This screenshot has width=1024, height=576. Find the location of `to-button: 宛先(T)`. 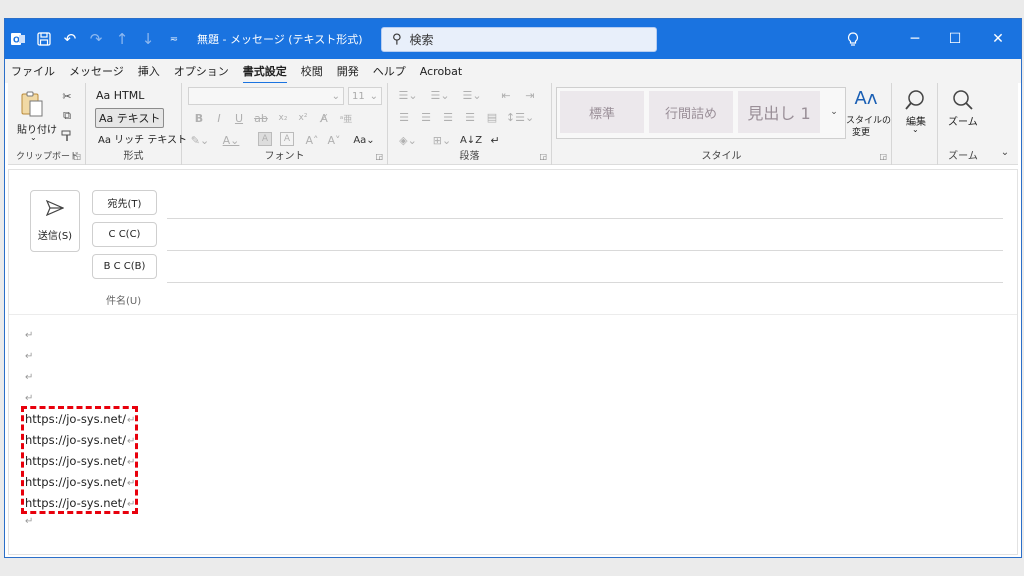

to-button: 宛先(T) is located at coordinates (124, 202).